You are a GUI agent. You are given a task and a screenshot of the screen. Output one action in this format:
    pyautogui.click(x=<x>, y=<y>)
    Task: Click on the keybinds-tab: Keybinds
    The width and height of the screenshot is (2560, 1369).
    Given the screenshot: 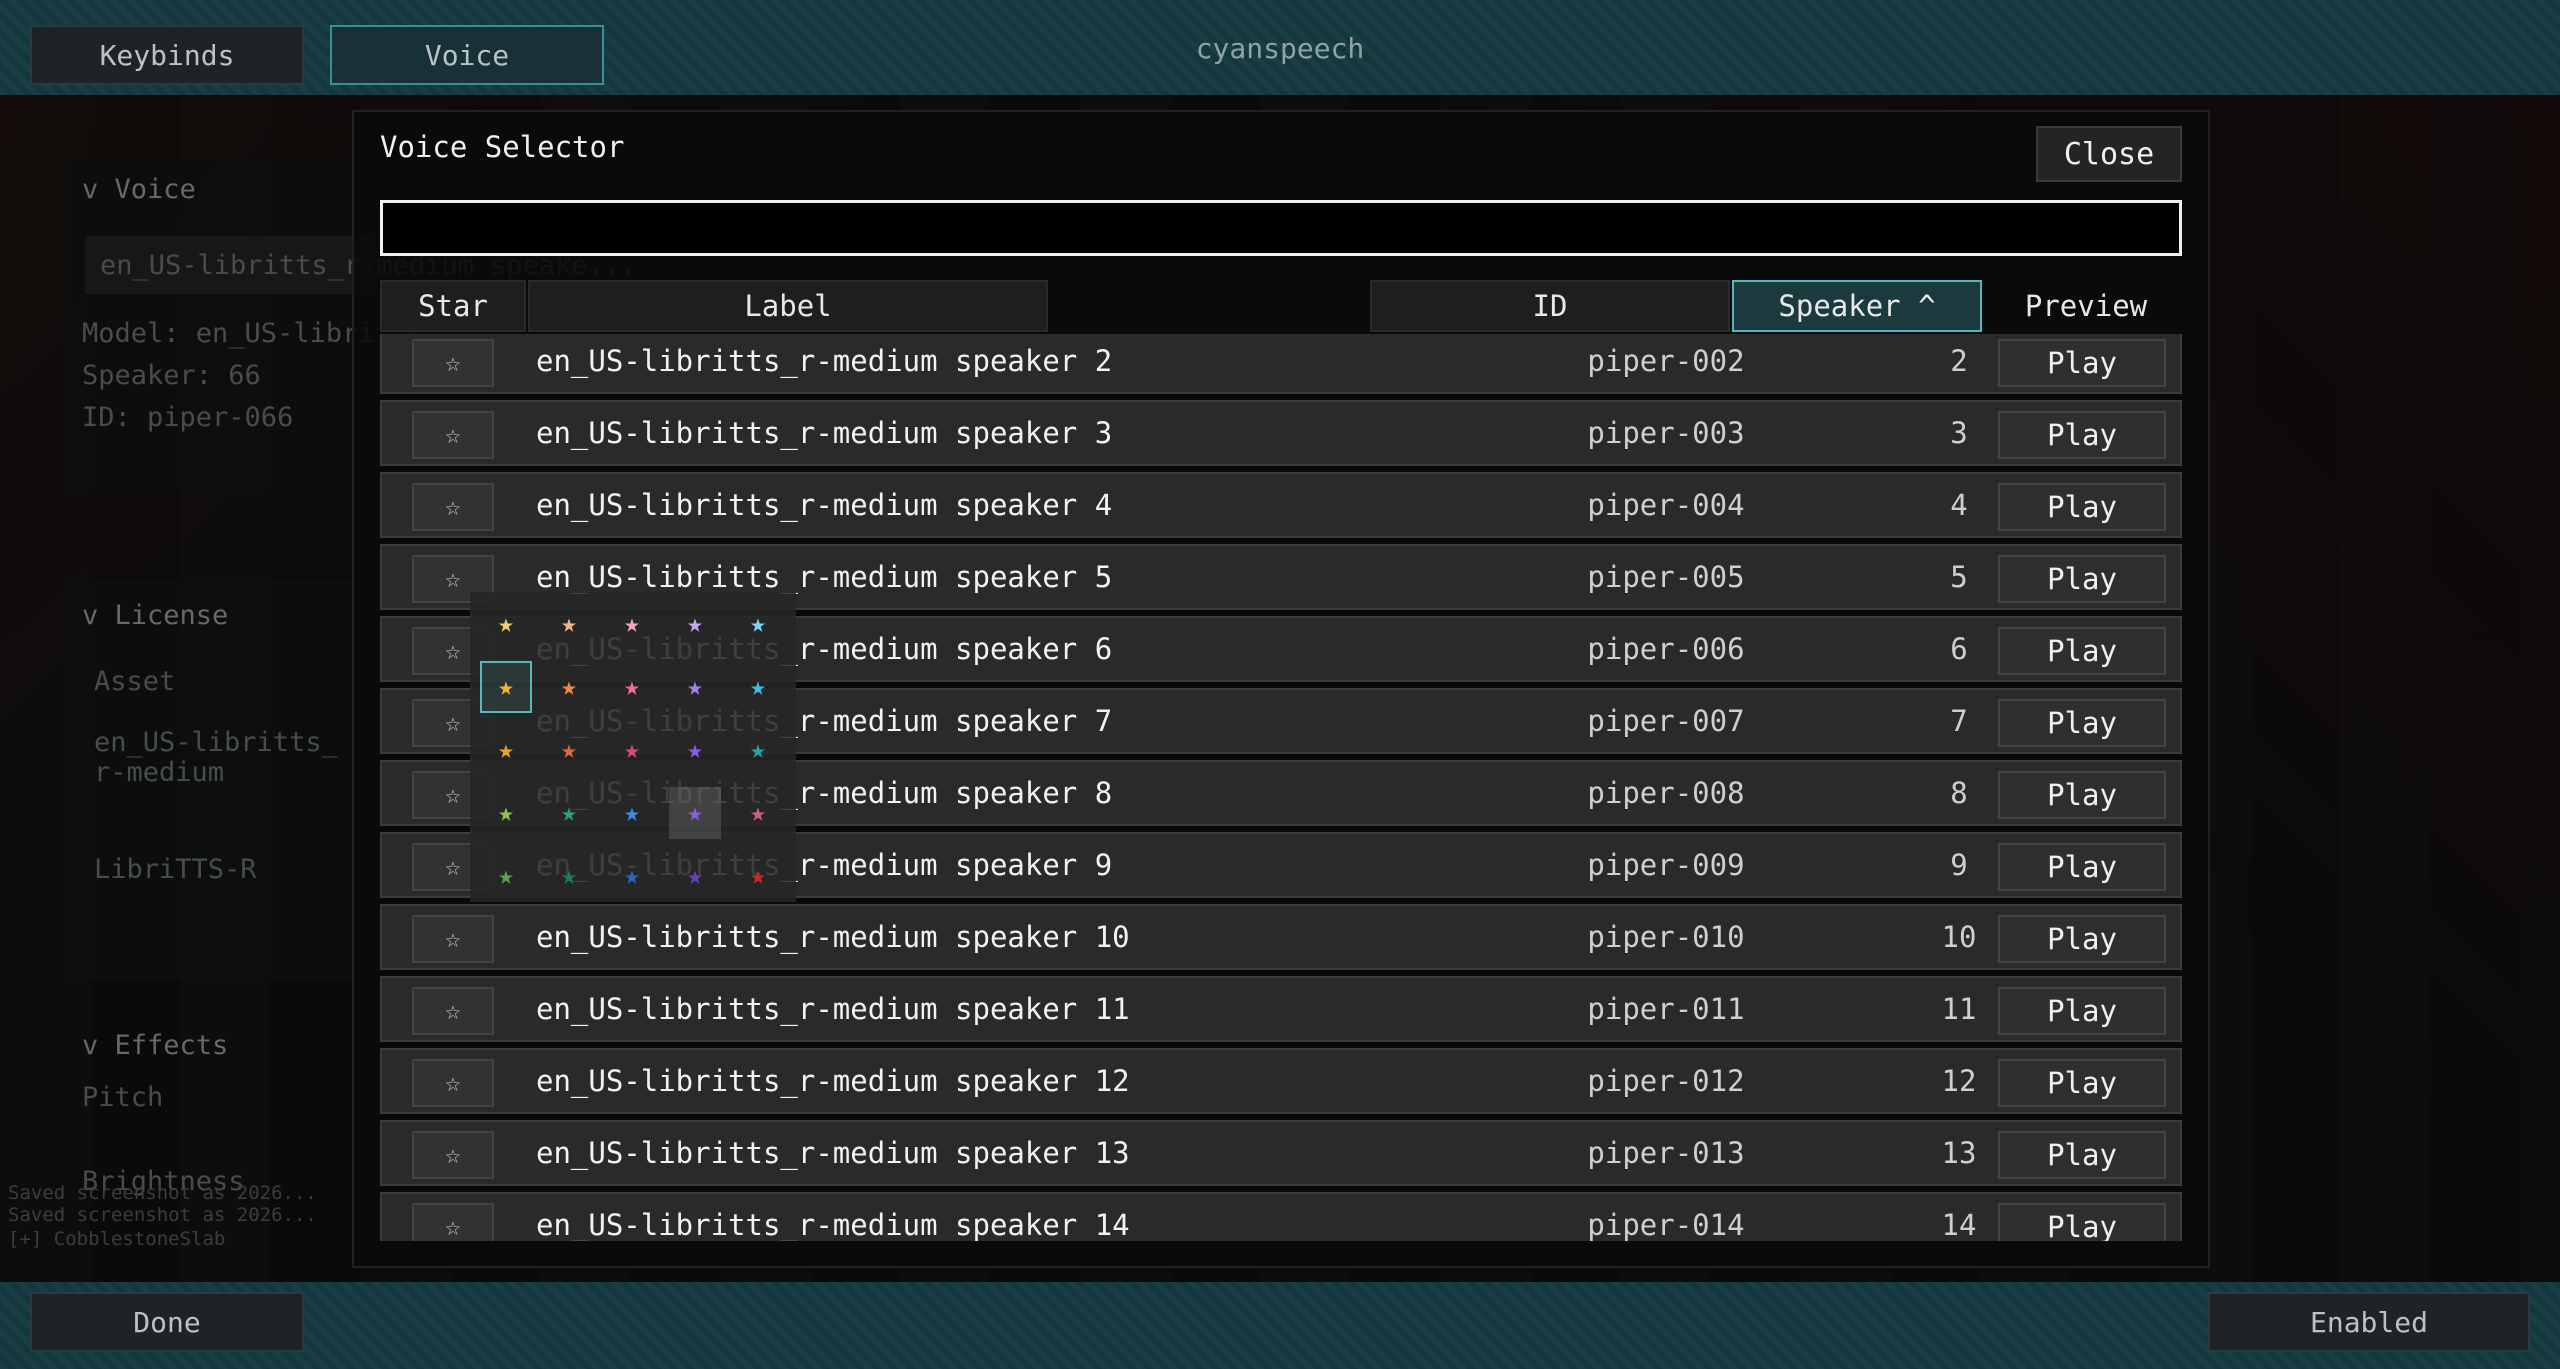 What is the action you would take?
    pyautogui.click(x=167, y=55)
    